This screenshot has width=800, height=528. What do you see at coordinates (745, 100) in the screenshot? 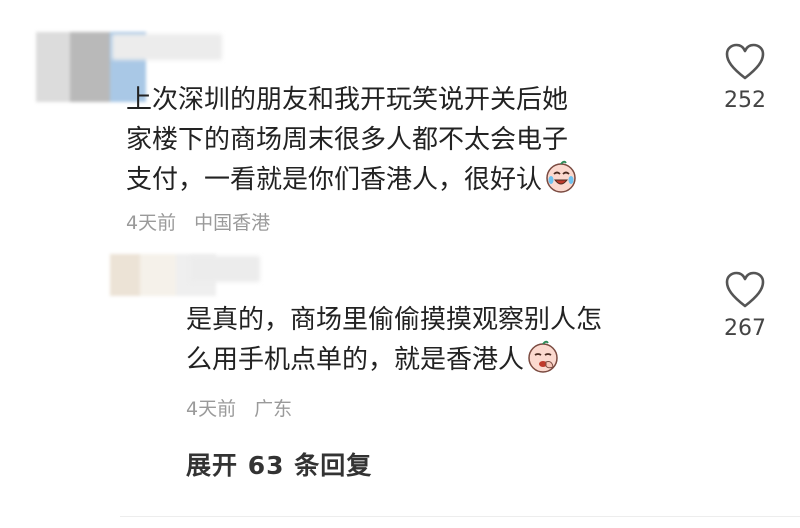
I see `like-count: 252` at bounding box center [745, 100].